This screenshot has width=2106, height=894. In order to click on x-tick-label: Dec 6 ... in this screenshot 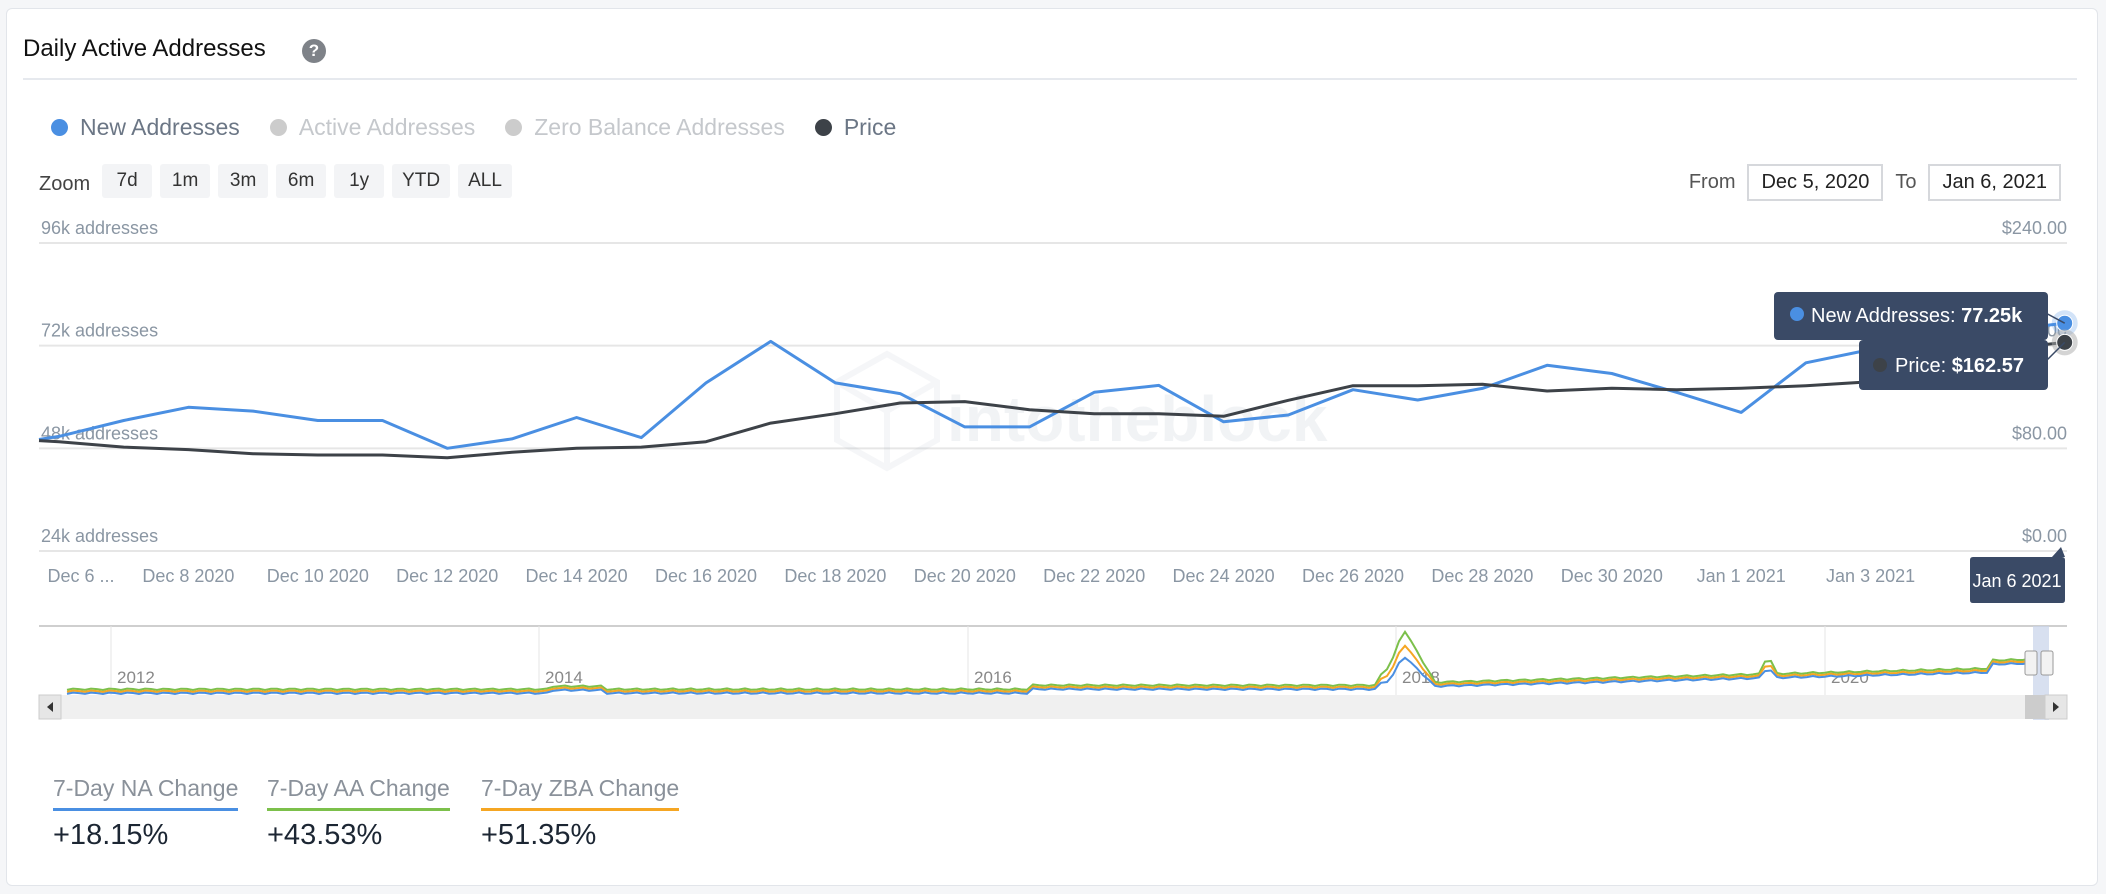, I will do `click(80, 576)`.